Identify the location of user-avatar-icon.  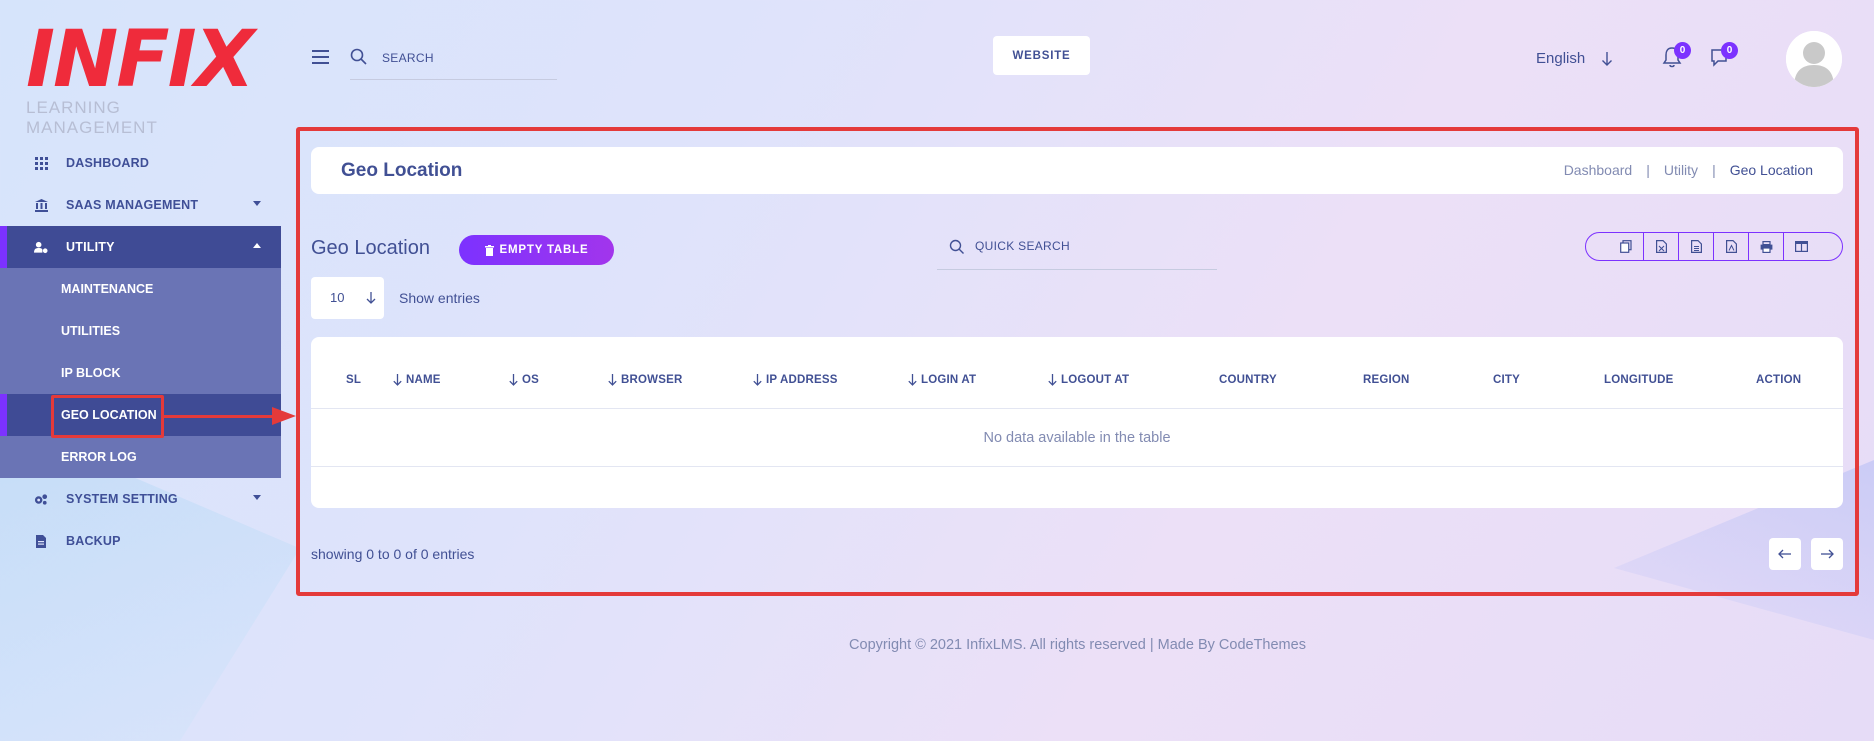
(1814, 59).